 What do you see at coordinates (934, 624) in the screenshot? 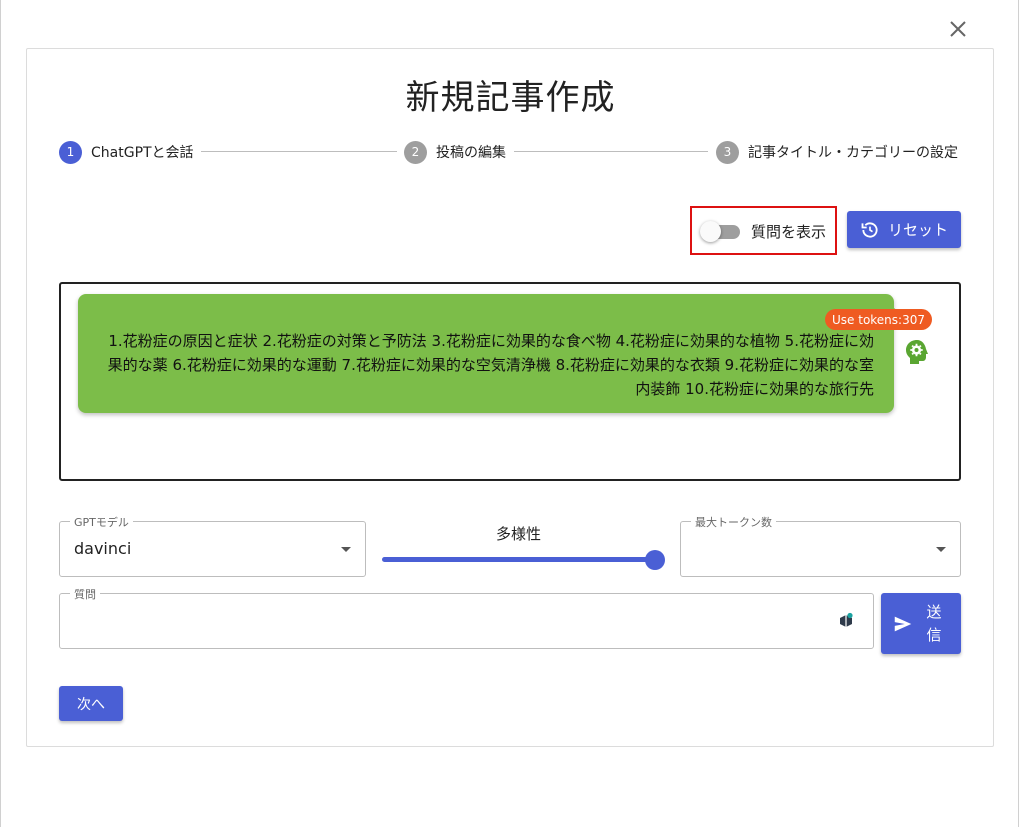
I see `send-label: 送 信` at bounding box center [934, 624].